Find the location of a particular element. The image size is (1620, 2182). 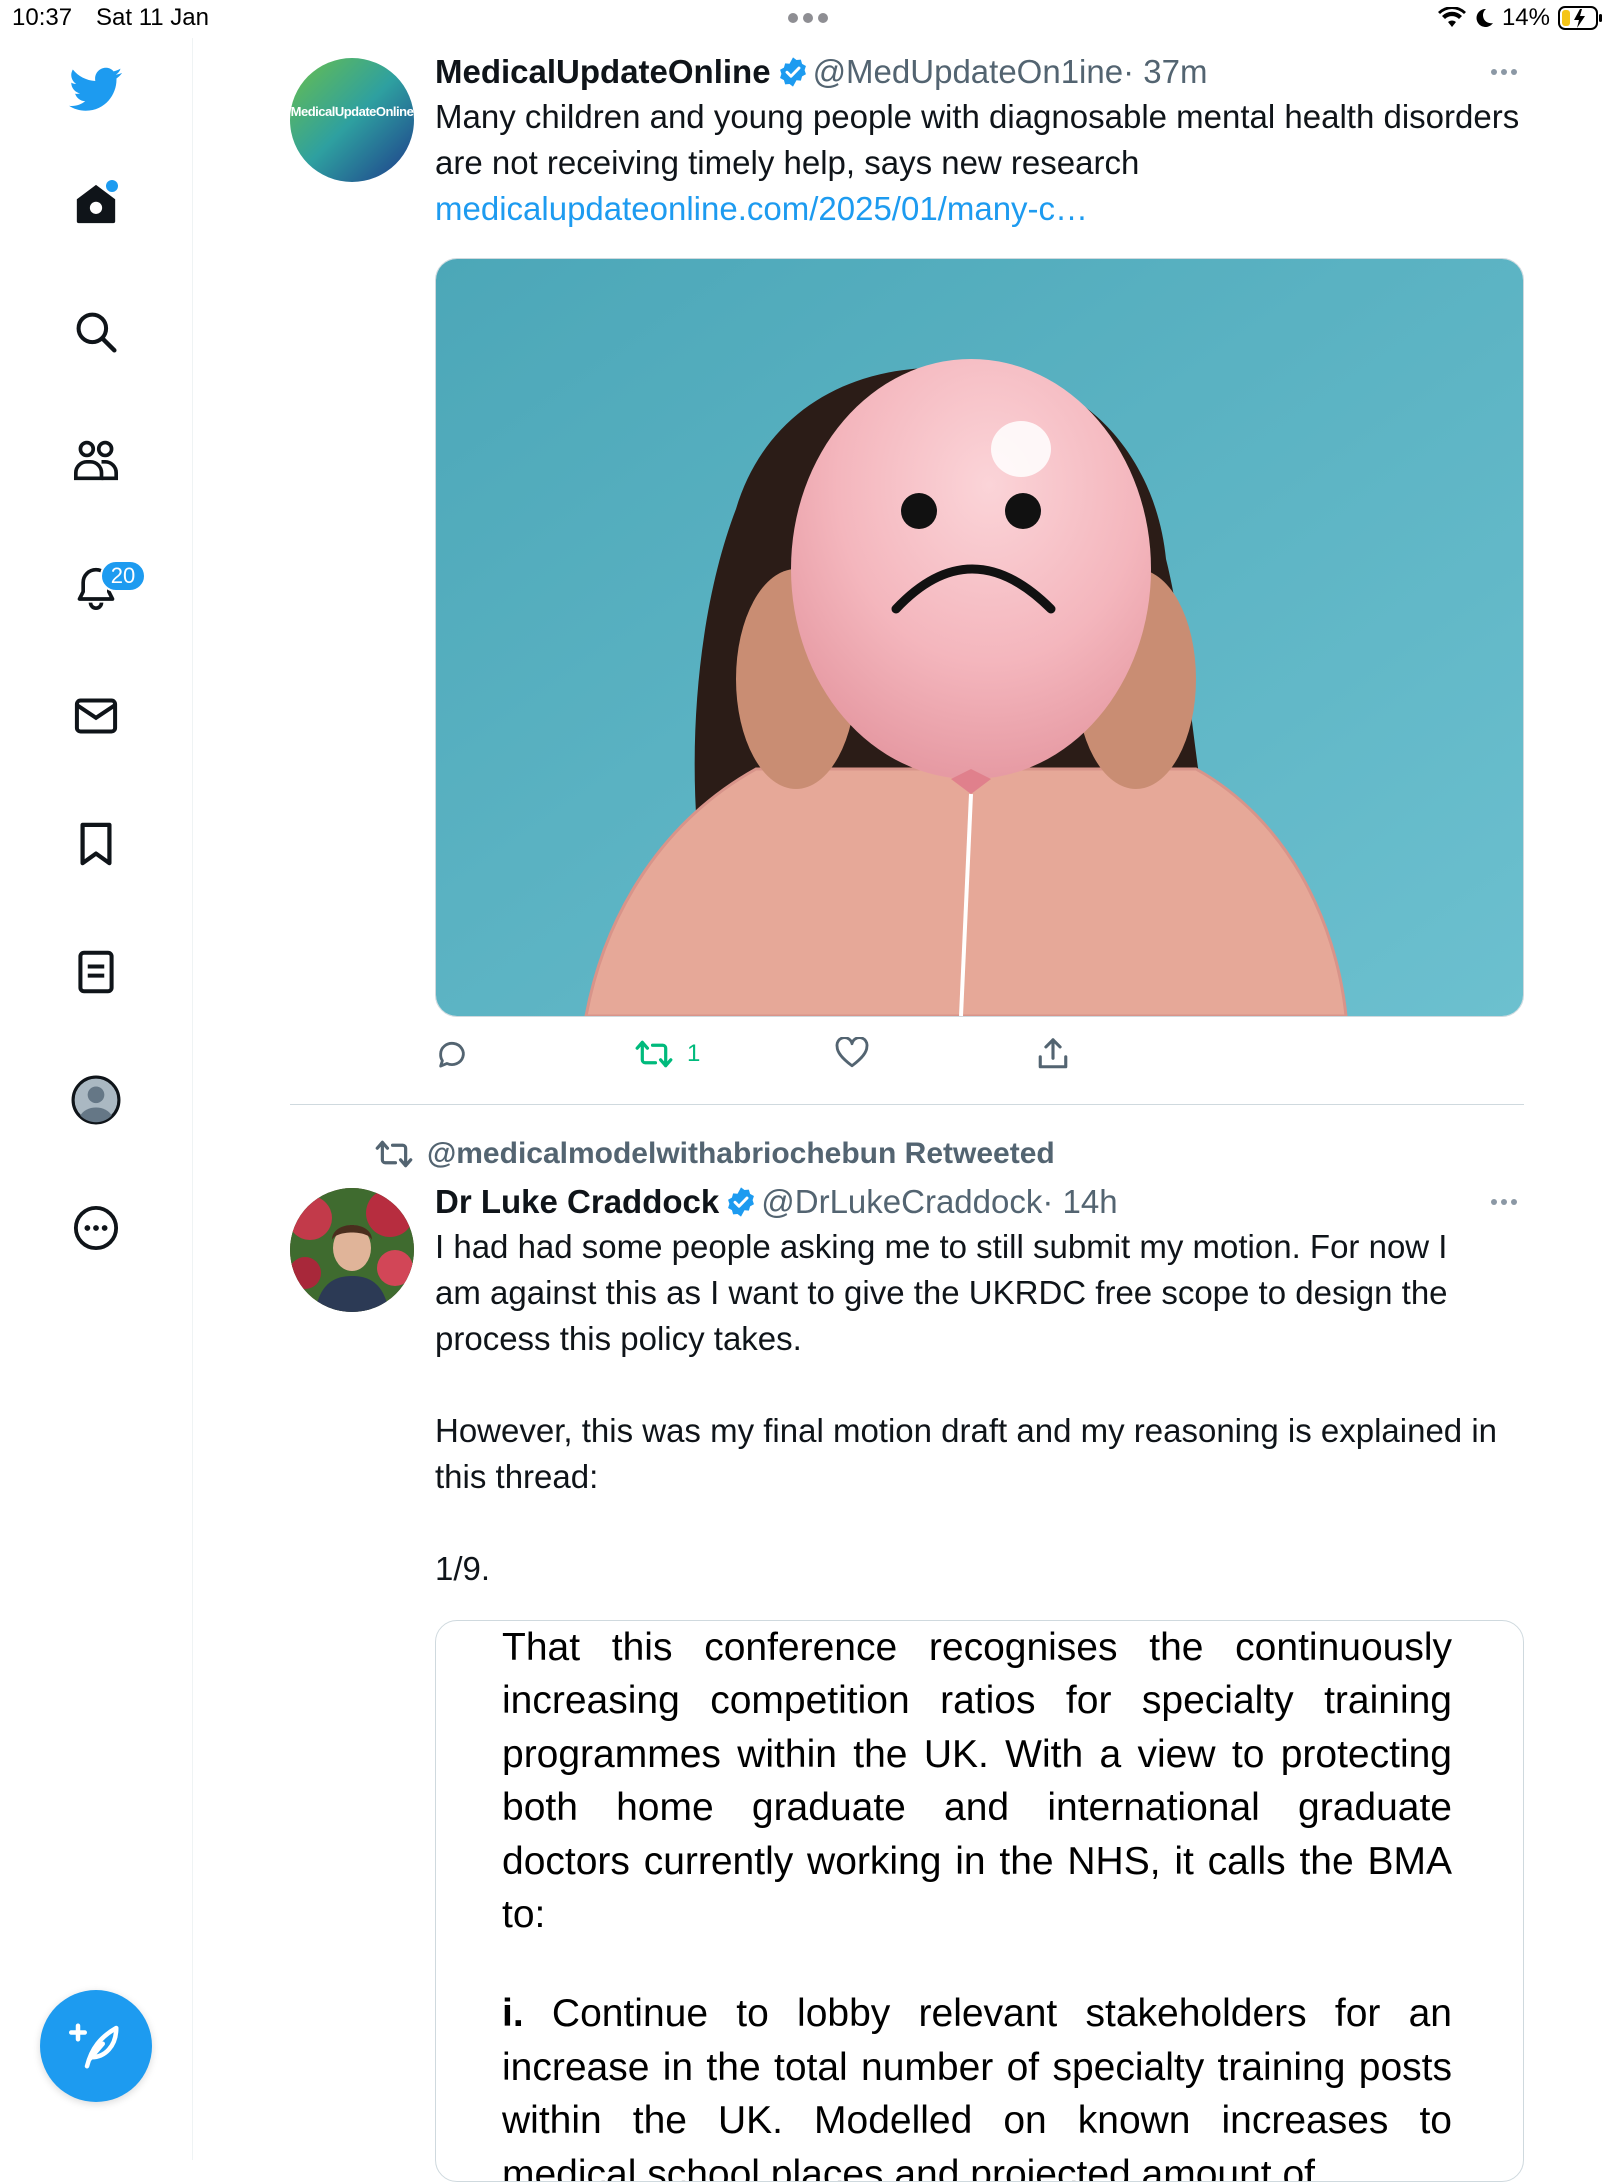

more-circle-icon is located at coordinates (96, 1228).